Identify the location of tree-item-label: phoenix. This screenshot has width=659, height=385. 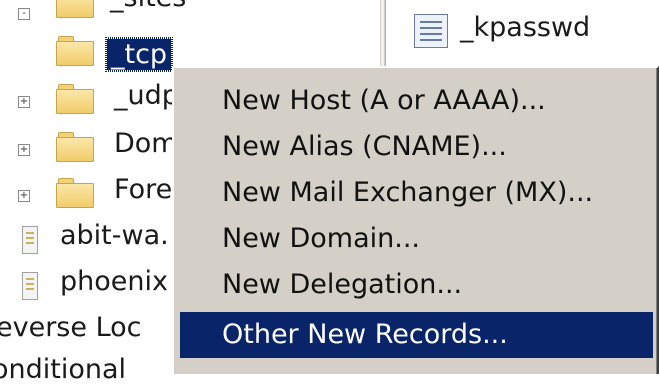
(114, 281).